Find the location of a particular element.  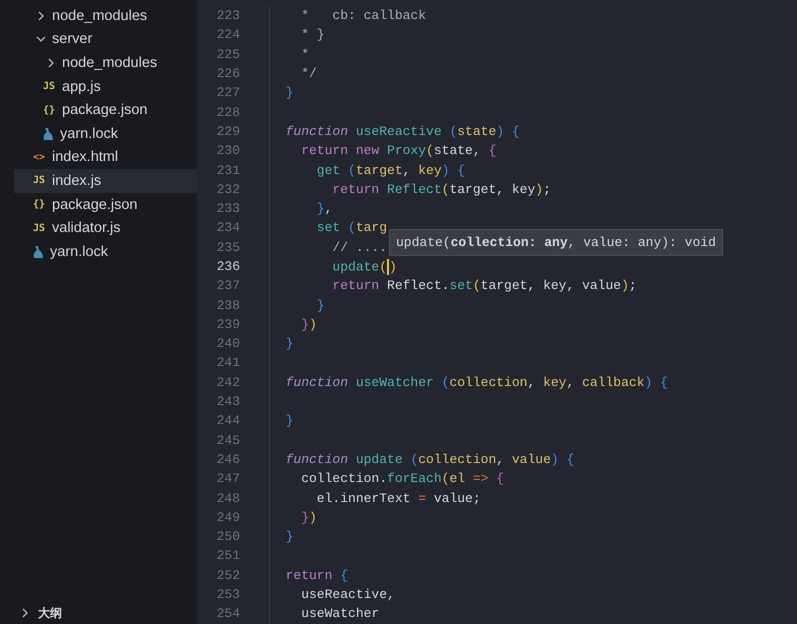

line-number: 242 is located at coordinates (228, 382).